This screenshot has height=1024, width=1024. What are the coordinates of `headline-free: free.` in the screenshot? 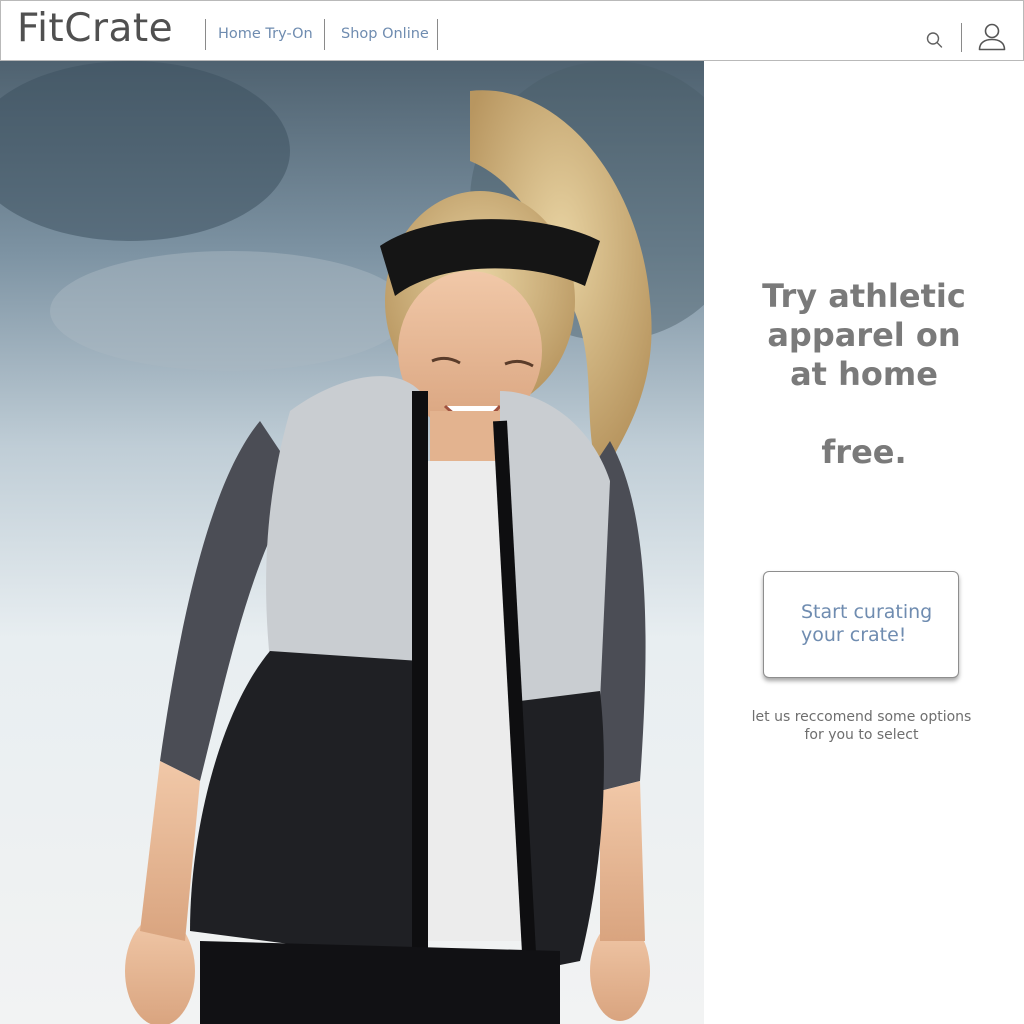 It's located at (864, 452).